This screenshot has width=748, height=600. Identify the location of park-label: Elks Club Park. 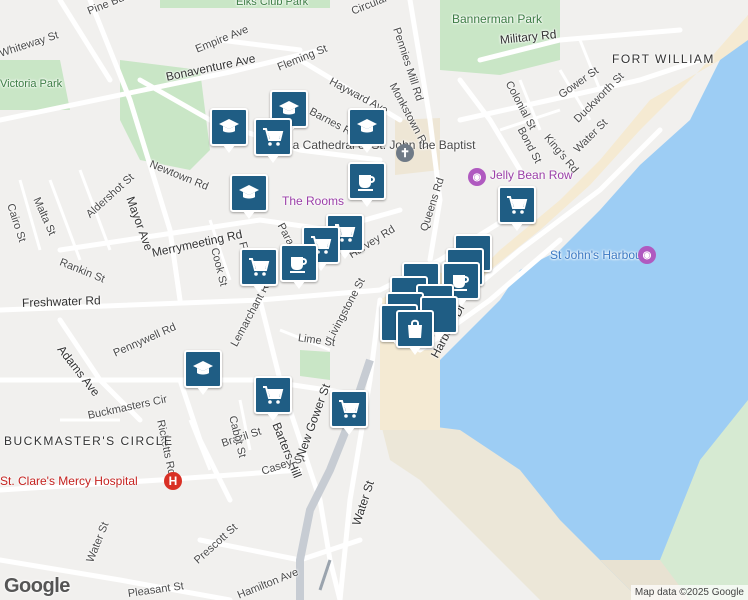
(272, 4).